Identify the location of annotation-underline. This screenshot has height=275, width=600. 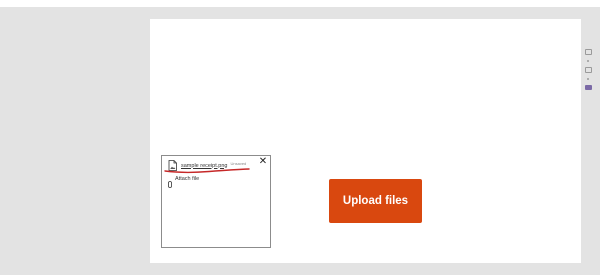
(207, 171).